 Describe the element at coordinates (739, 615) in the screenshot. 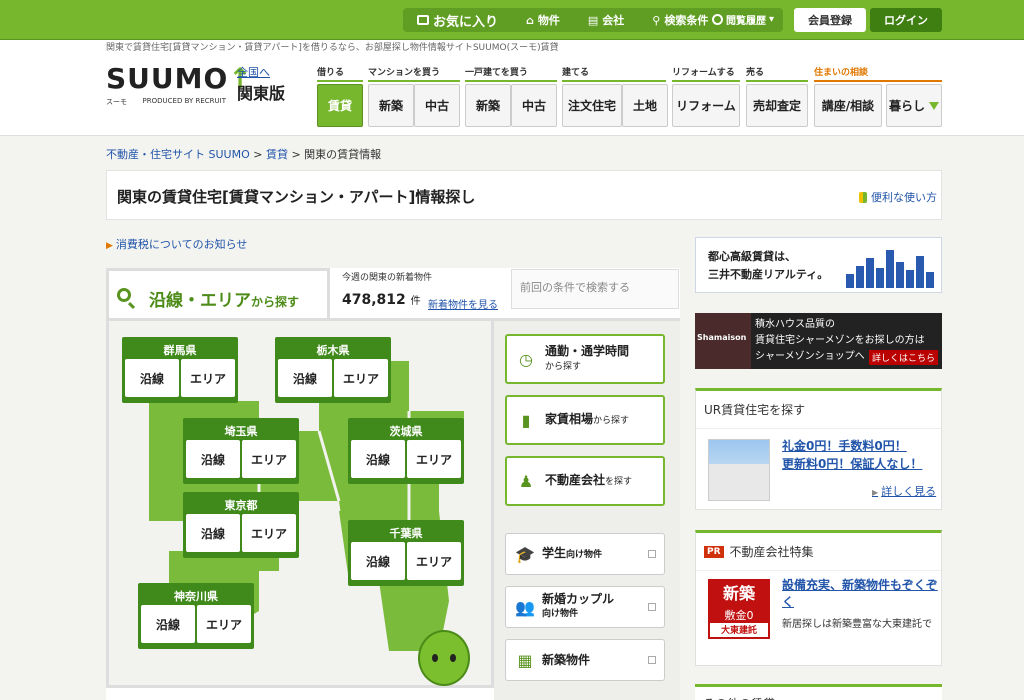

I see `daito-img-line2: 敷金0` at that location.